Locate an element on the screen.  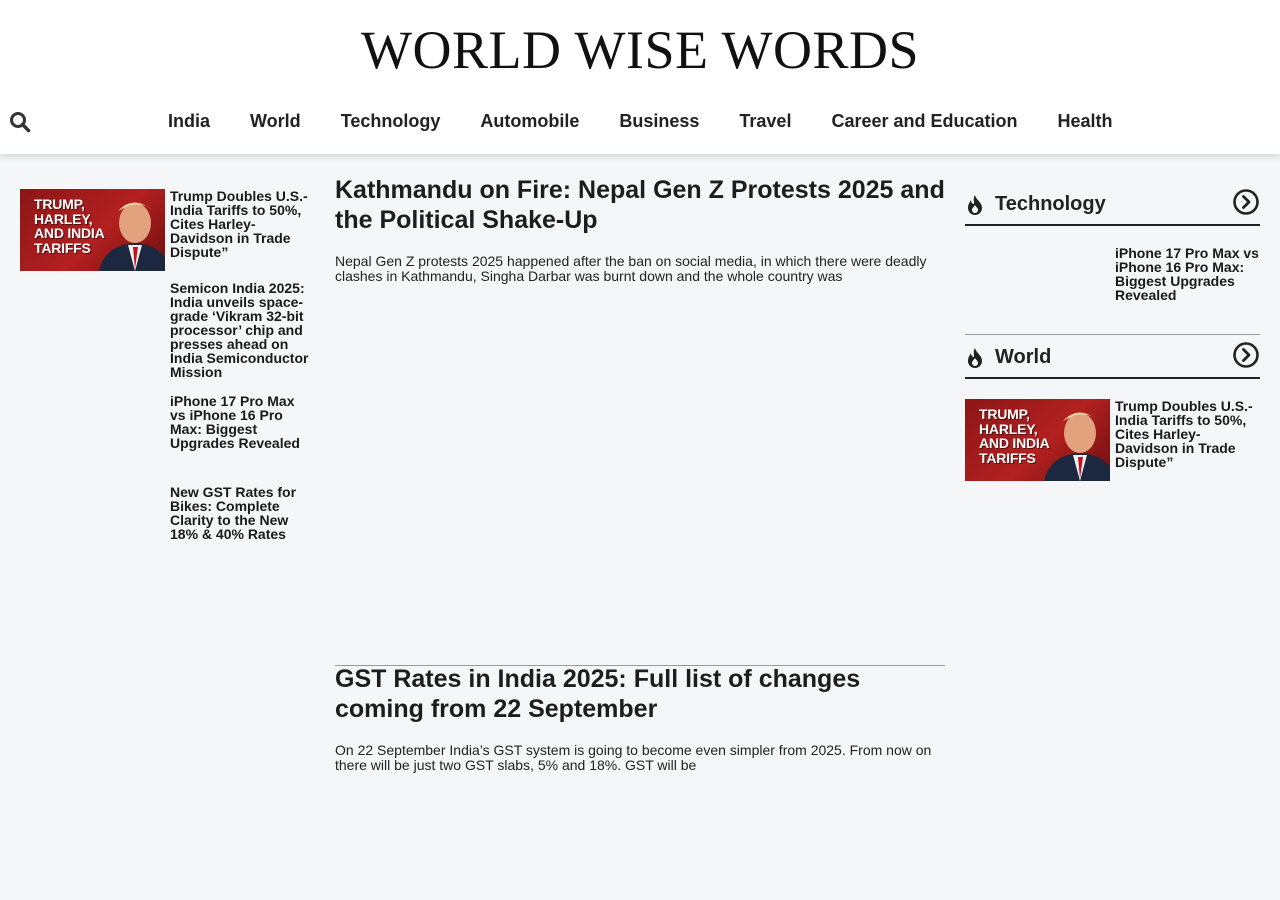
nav-item-world: World is located at coordinates (275, 121).